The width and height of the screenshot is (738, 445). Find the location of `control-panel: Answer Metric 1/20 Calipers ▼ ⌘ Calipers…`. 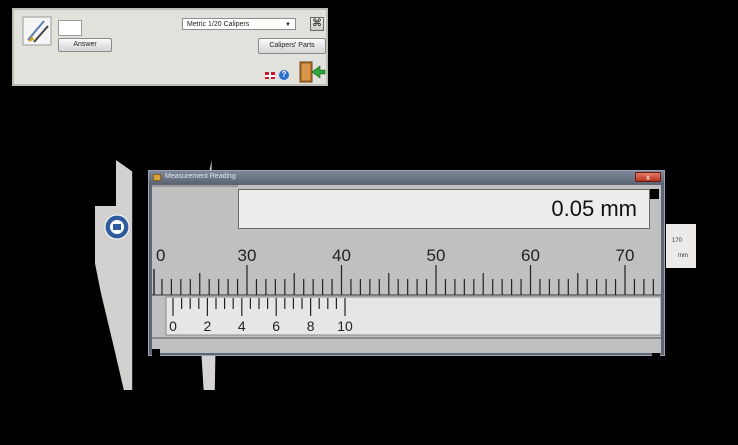

control-panel: Answer Metric 1/20 Calipers ▼ ⌘ Calipers… is located at coordinates (170, 47).